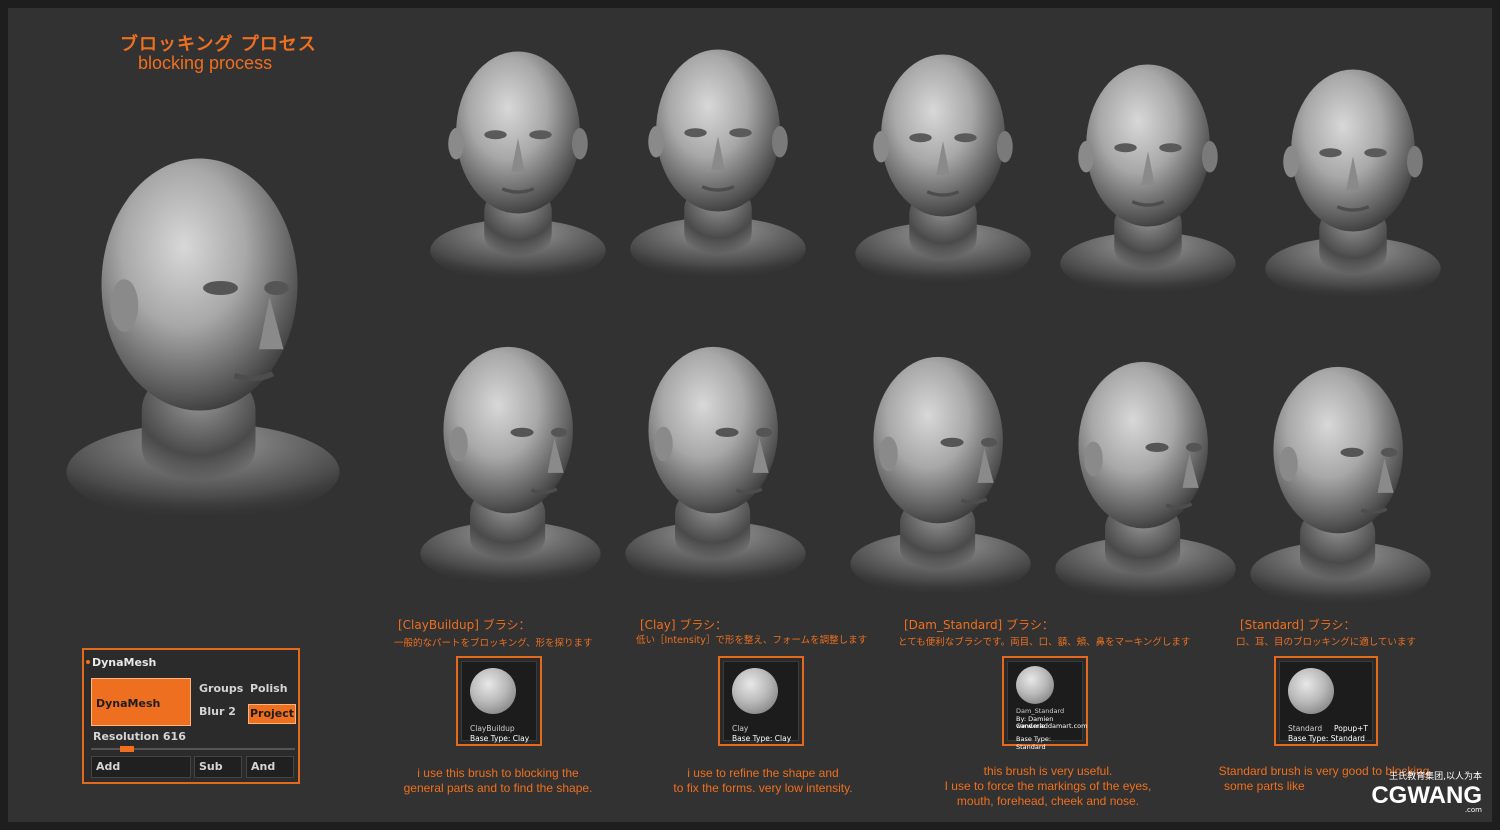  Describe the element at coordinates (1305, 728) in the screenshot. I see `brush-name: Standard` at that location.